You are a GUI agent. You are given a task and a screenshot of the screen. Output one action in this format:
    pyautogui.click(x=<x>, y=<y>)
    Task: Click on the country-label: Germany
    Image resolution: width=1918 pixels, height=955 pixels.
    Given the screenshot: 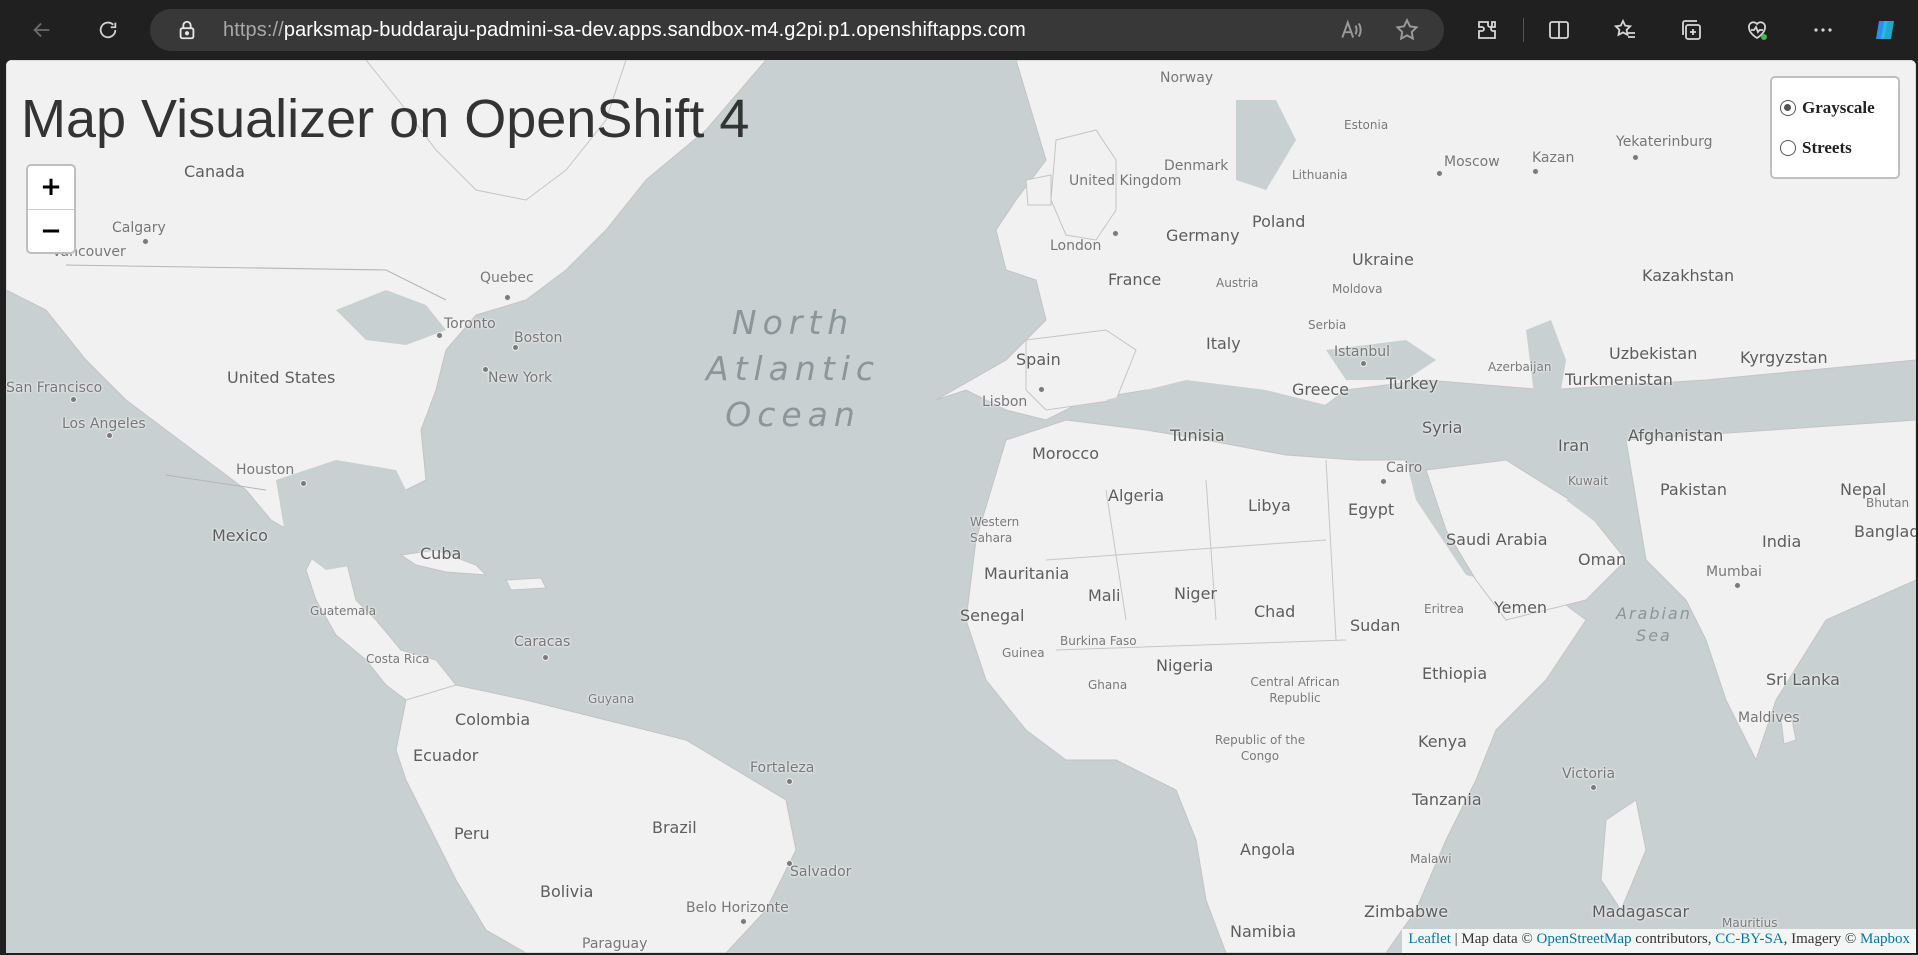 What is the action you would take?
    pyautogui.click(x=1203, y=235)
    